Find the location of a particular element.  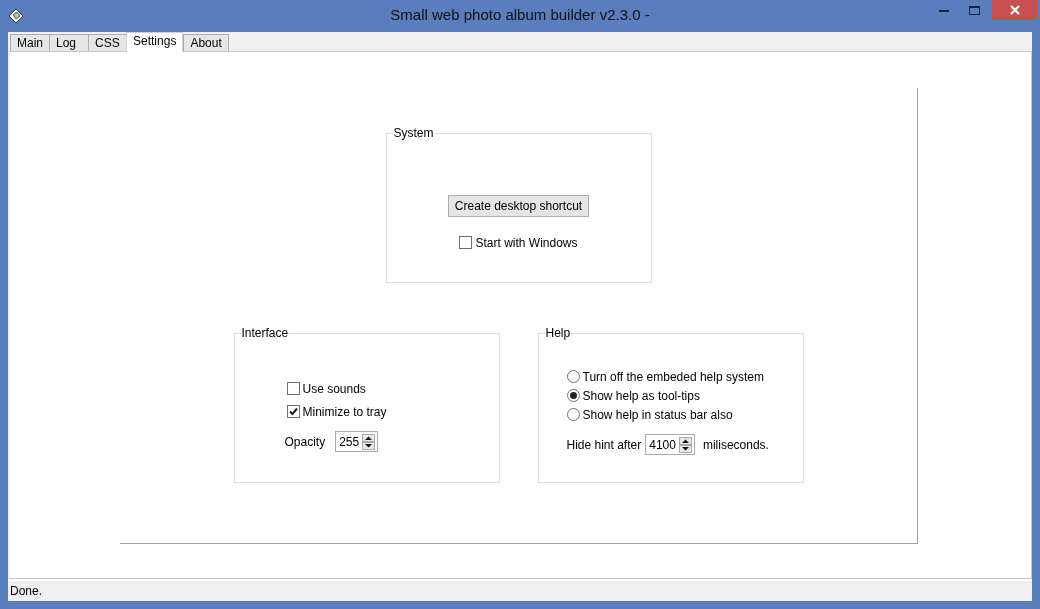

radio-label: Show help in status bar also is located at coordinates (657, 414).